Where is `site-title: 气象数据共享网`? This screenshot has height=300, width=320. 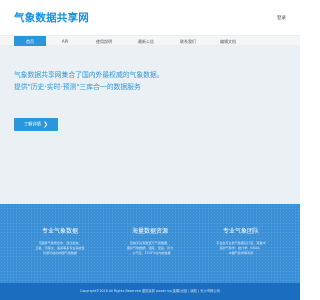
site-title: 气象数据共享网 is located at coordinates (51, 17).